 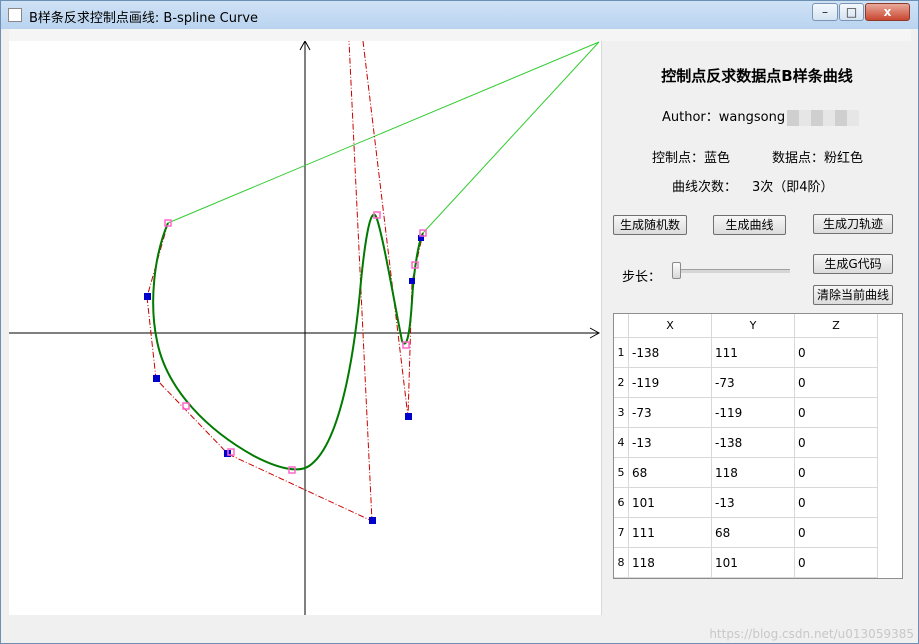 What do you see at coordinates (823, 117) in the screenshot?
I see `redaction-mask` at bounding box center [823, 117].